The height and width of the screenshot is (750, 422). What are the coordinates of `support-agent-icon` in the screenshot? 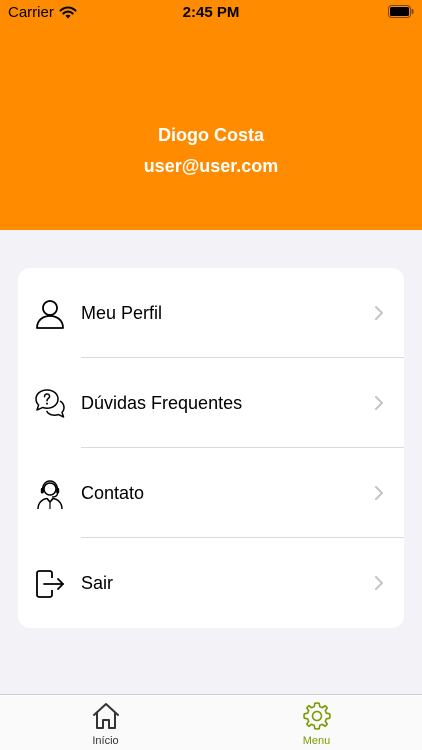 It's located at (50, 495).